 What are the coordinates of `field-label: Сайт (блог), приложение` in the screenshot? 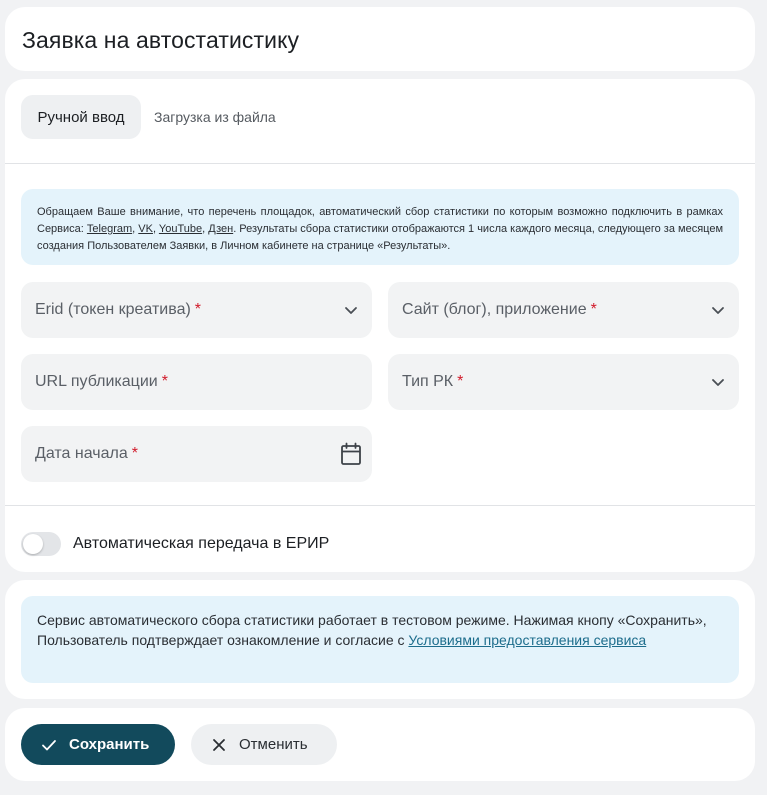 It's located at (494, 309).